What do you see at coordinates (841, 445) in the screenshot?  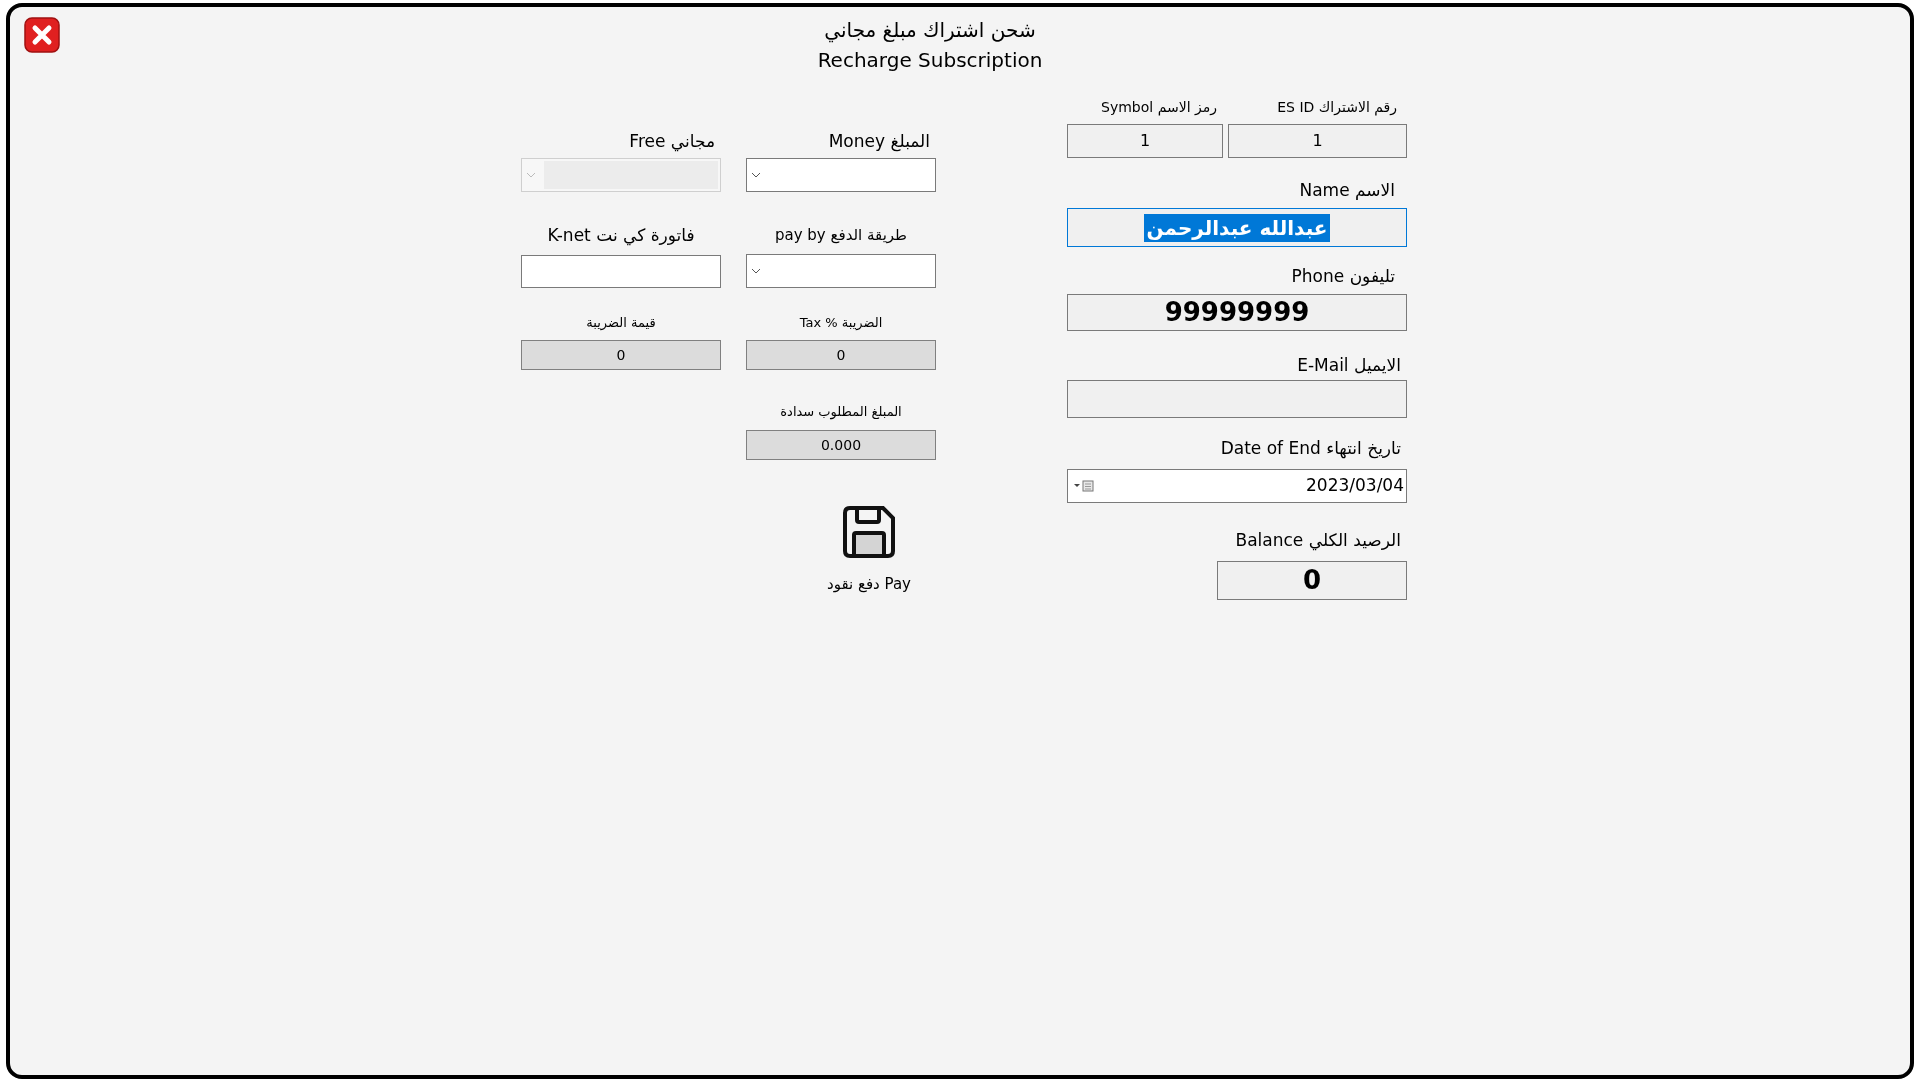 I see `amount-due-field: 0.000` at bounding box center [841, 445].